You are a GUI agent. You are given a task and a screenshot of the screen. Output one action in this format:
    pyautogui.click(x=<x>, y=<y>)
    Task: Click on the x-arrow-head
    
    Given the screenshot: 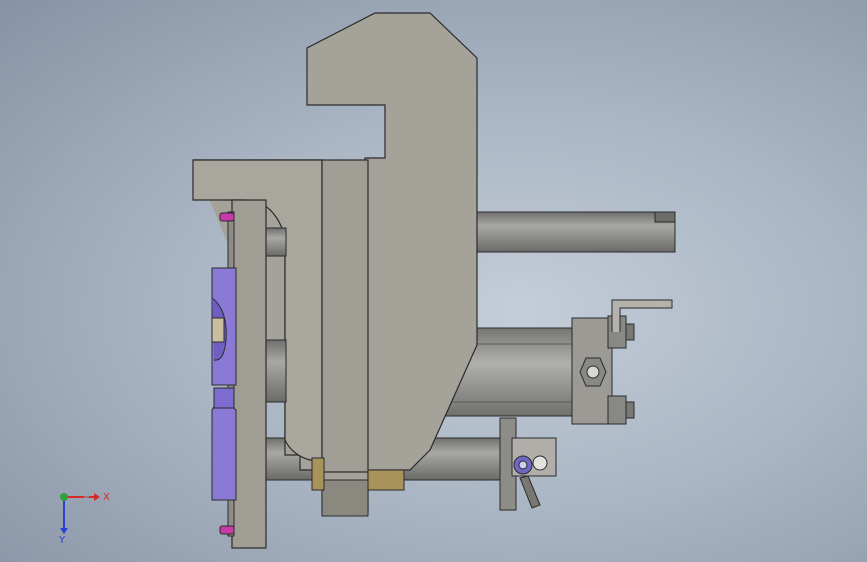 What is the action you would take?
    pyautogui.click(x=97, y=497)
    